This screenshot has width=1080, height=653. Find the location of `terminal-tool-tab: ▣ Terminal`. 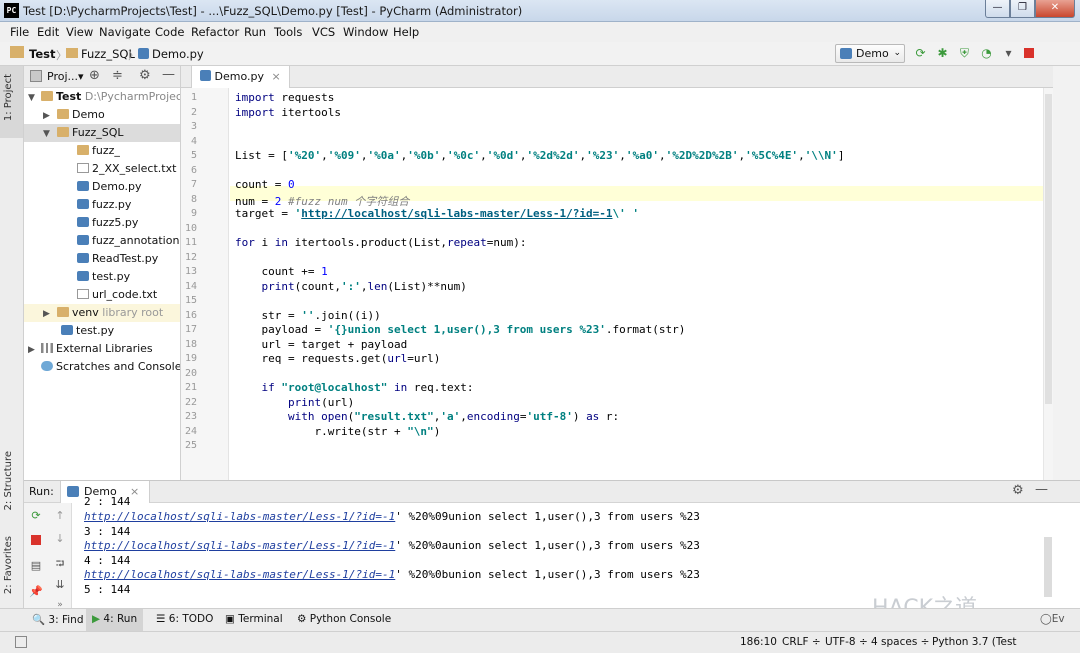

terminal-tool-tab: ▣ Terminal is located at coordinates (254, 619).